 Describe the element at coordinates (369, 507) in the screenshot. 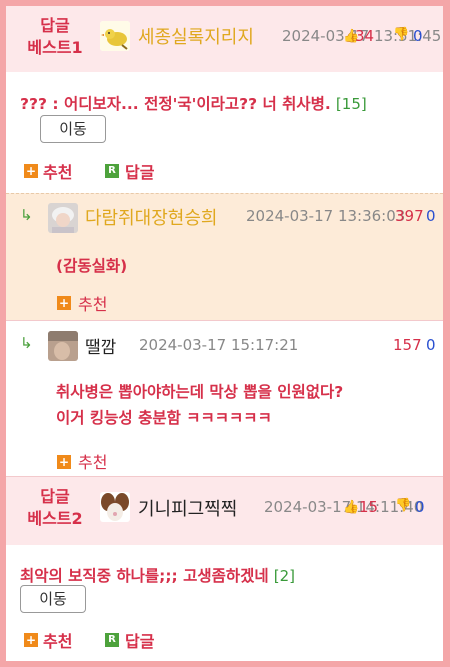

I see `upvote-count: 15` at that location.